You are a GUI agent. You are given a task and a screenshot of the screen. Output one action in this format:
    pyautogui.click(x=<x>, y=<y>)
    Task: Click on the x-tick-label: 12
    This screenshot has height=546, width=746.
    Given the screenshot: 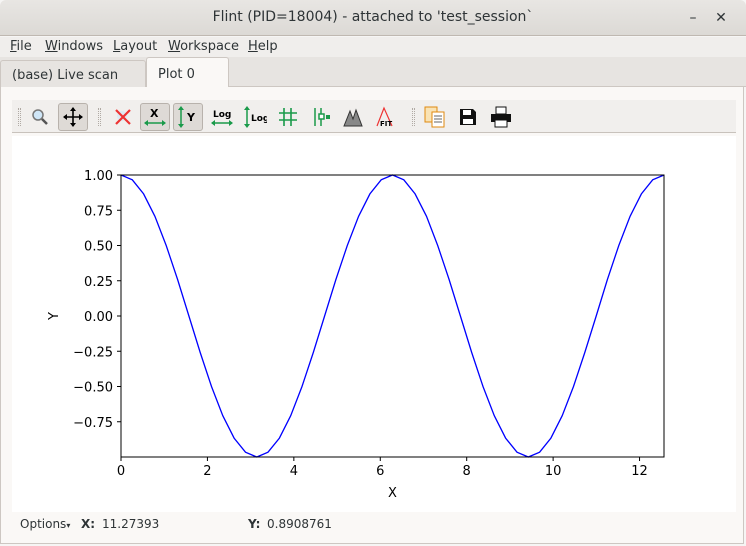 What is the action you would take?
    pyautogui.click(x=639, y=471)
    